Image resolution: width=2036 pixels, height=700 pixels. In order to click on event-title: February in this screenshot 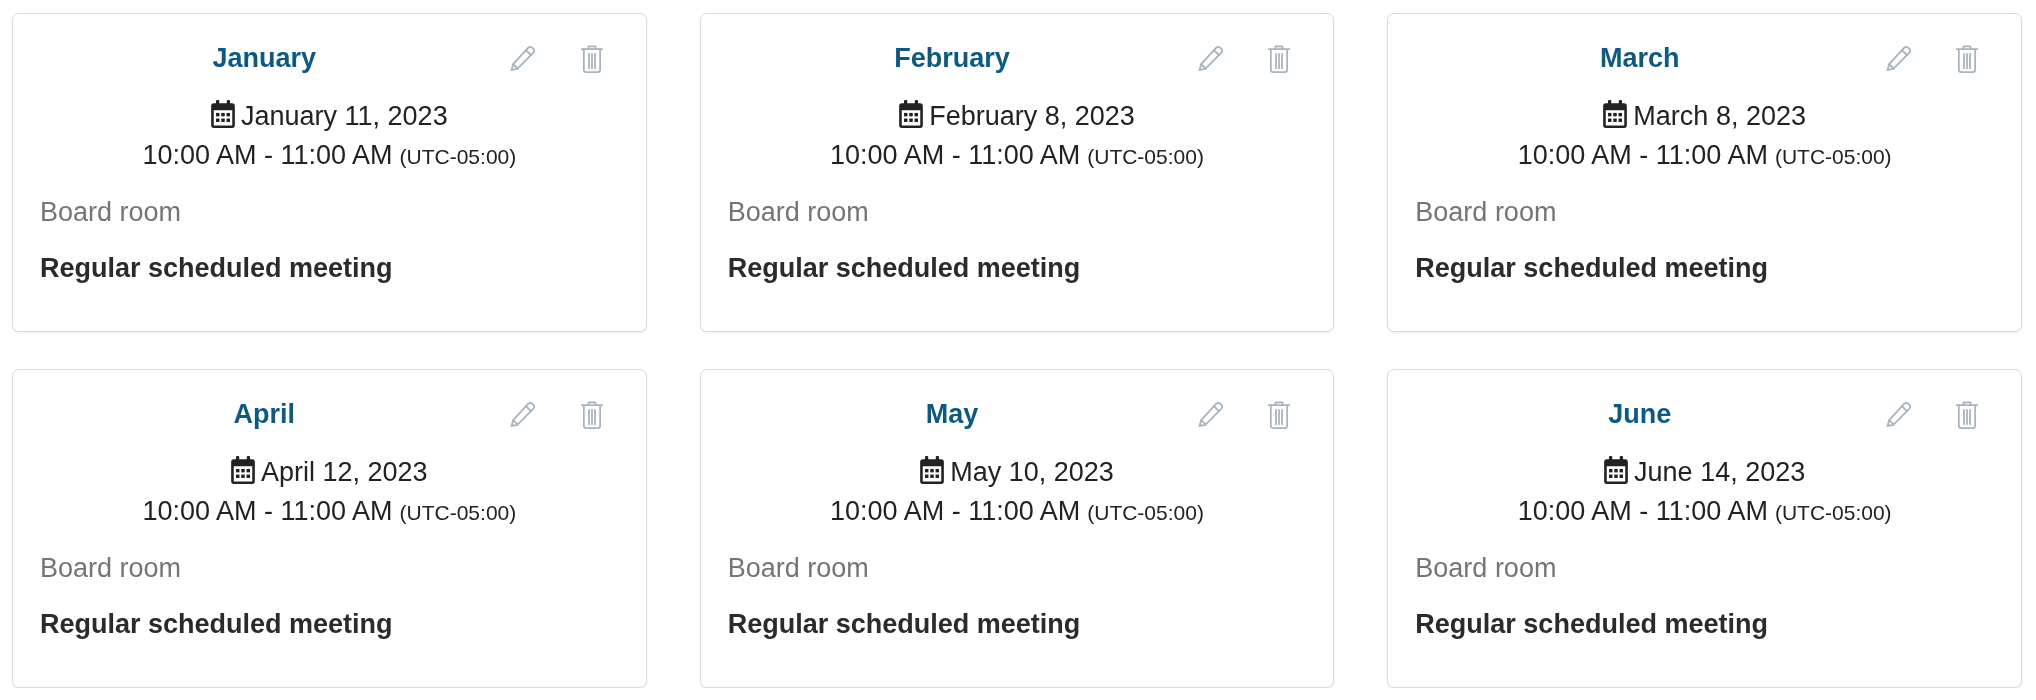, I will do `click(952, 58)`.